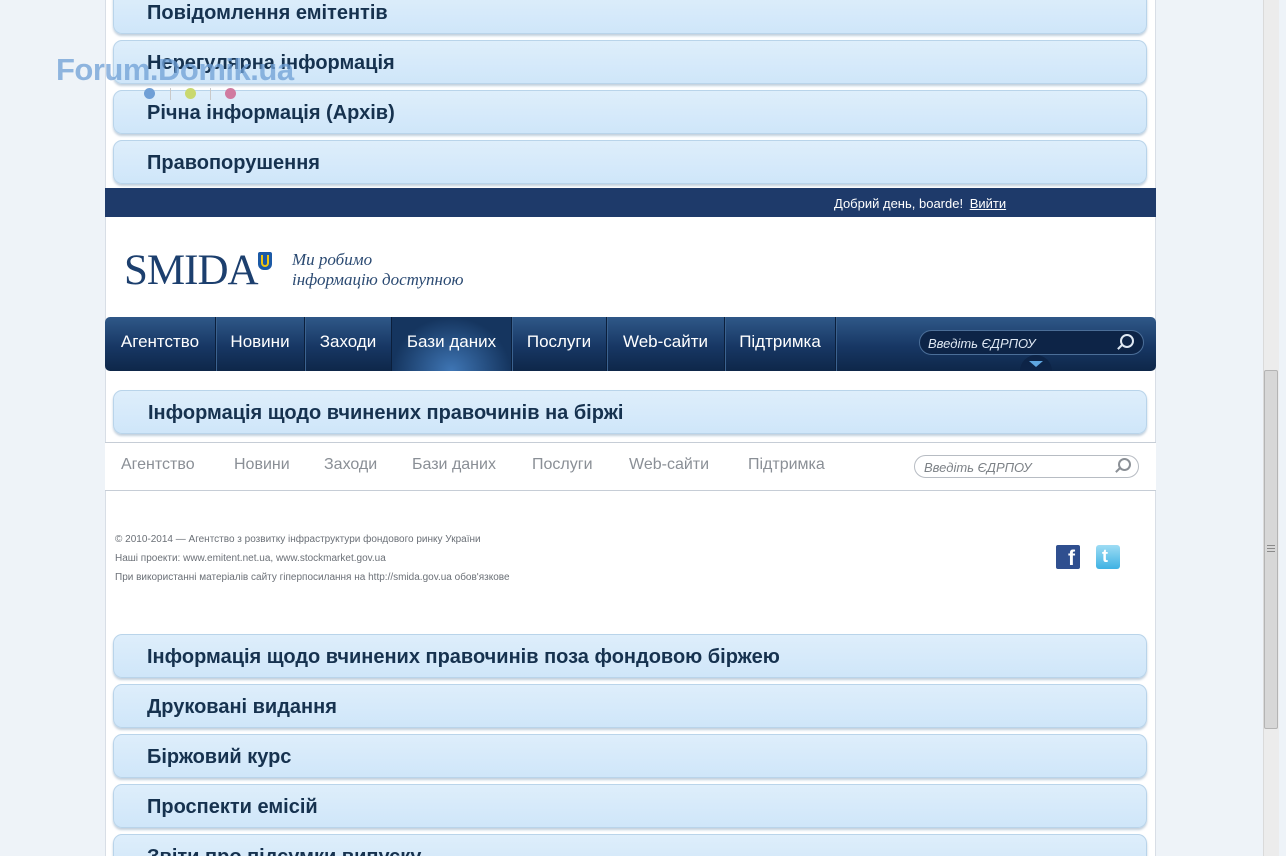 The image size is (1286, 856). What do you see at coordinates (899, 203) in the screenshot?
I see `greeting-text: Добрий день, boarde!` at bounding box center [899, 203].